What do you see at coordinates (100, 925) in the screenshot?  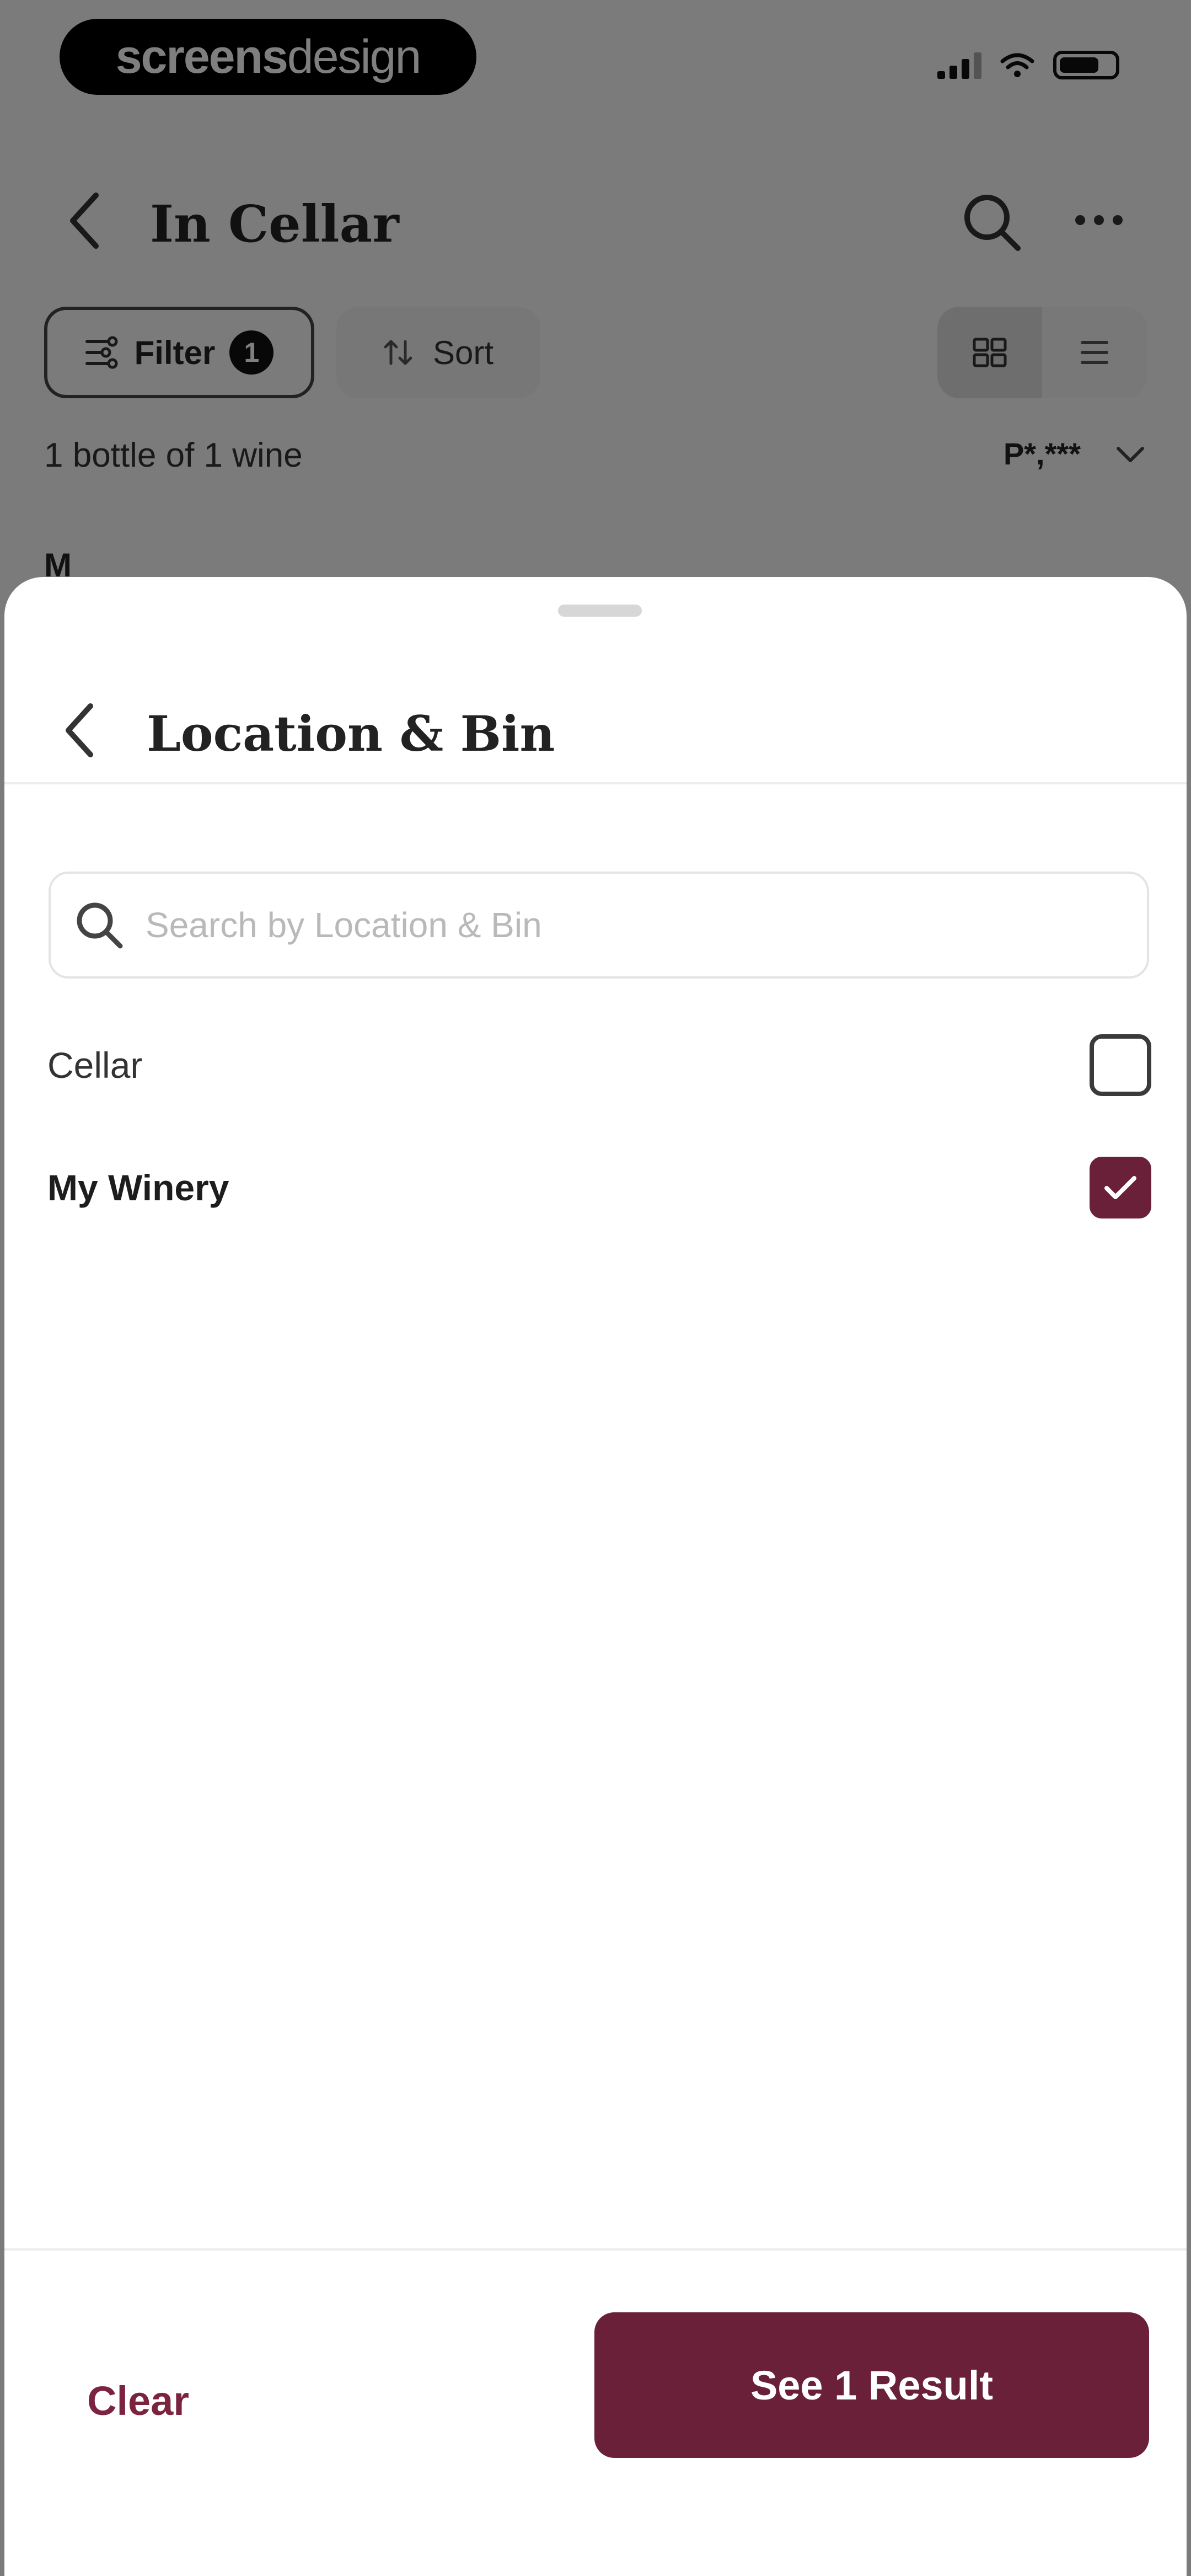 I see `search-icon` at bounding box center [100, 925].